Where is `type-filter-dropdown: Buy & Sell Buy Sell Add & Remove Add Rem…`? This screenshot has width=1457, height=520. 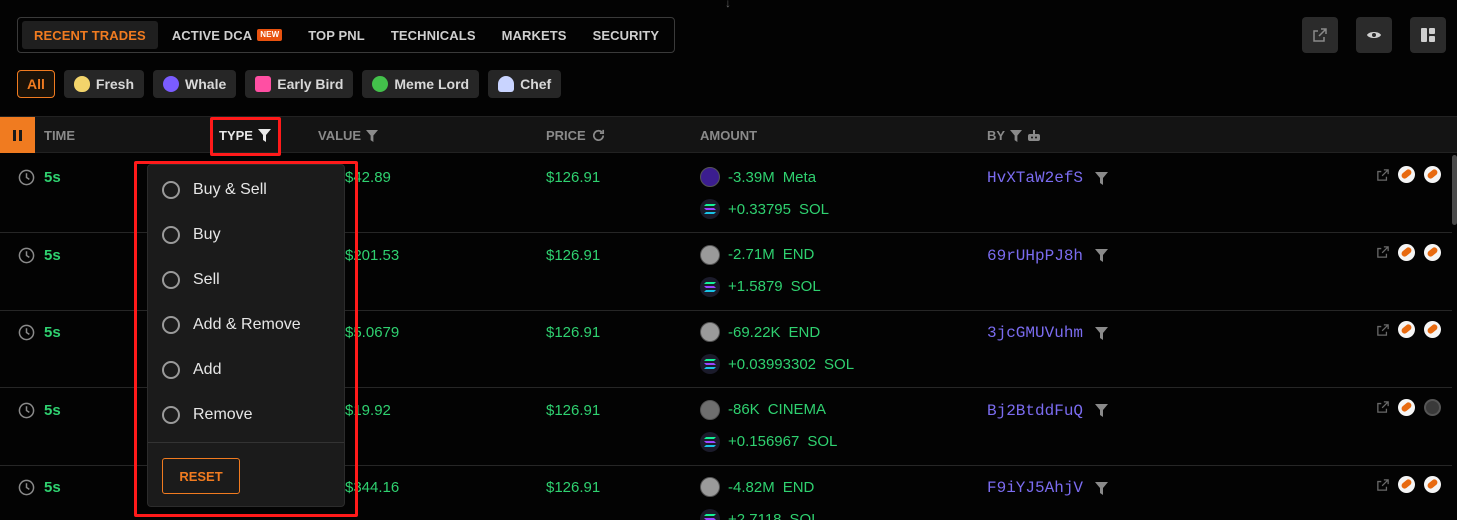 type-filter-dropdown: Buy & Sell Buy Sell Add & Remove Add Rem… is located at coordinates (246, 335).